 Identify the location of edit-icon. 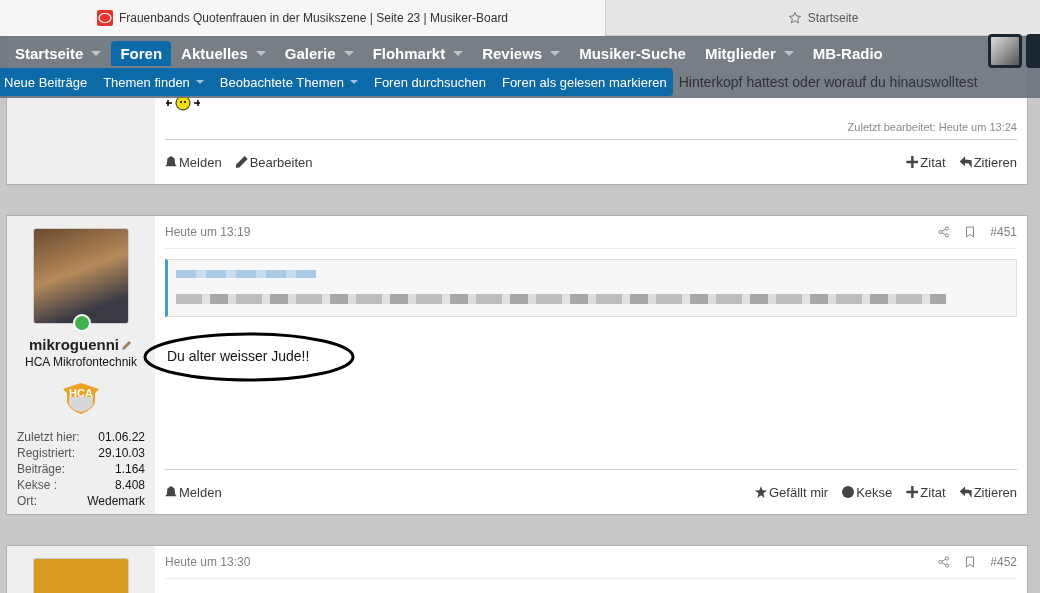
(241, 162).